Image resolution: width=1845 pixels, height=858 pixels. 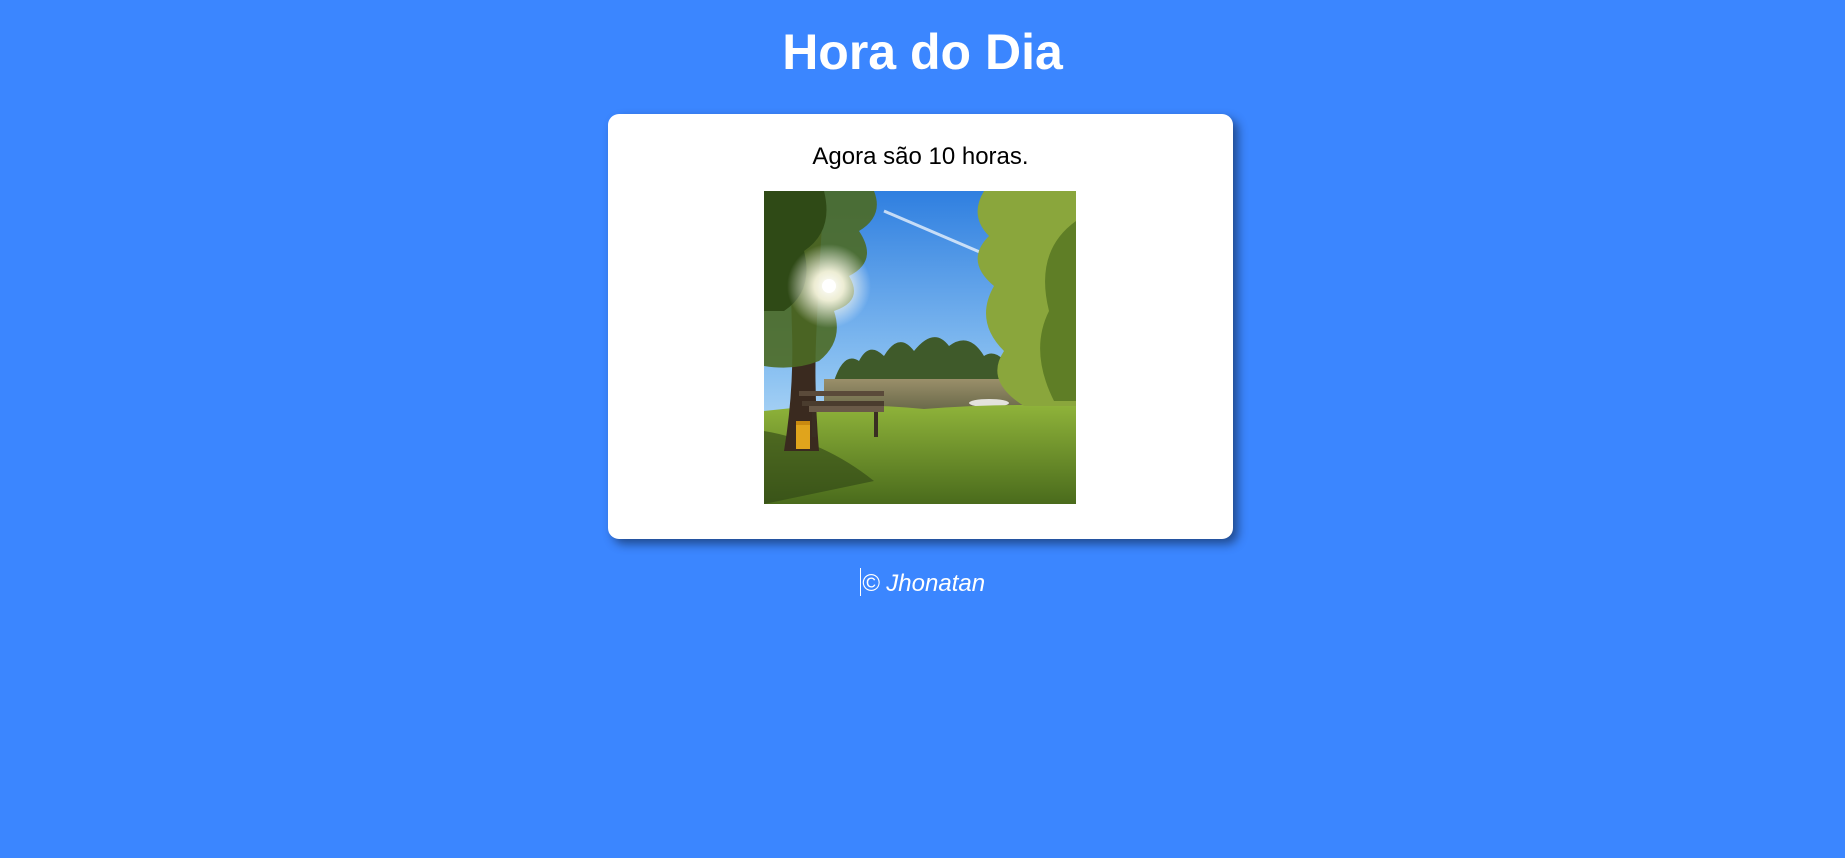 What do you see at coordinates (922, 52) in the screenshot?
I see `page-title: Hora do Dia` at bounding box center [922, 52].